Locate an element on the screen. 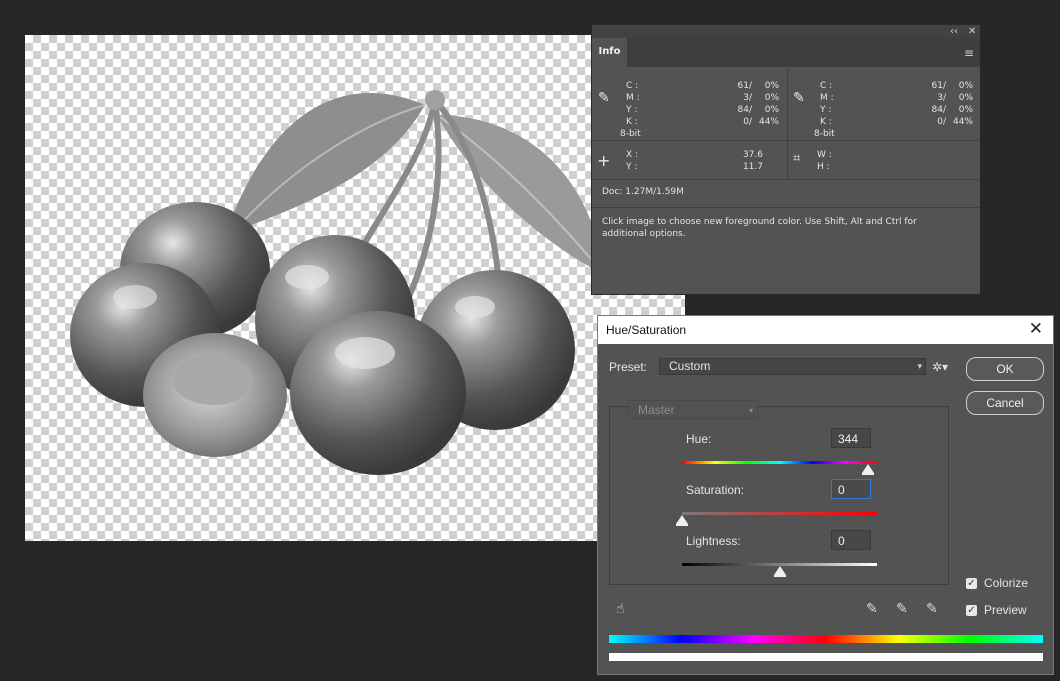  collapse-panel-icon: ‹‹ is located at coordinates (954, 31).